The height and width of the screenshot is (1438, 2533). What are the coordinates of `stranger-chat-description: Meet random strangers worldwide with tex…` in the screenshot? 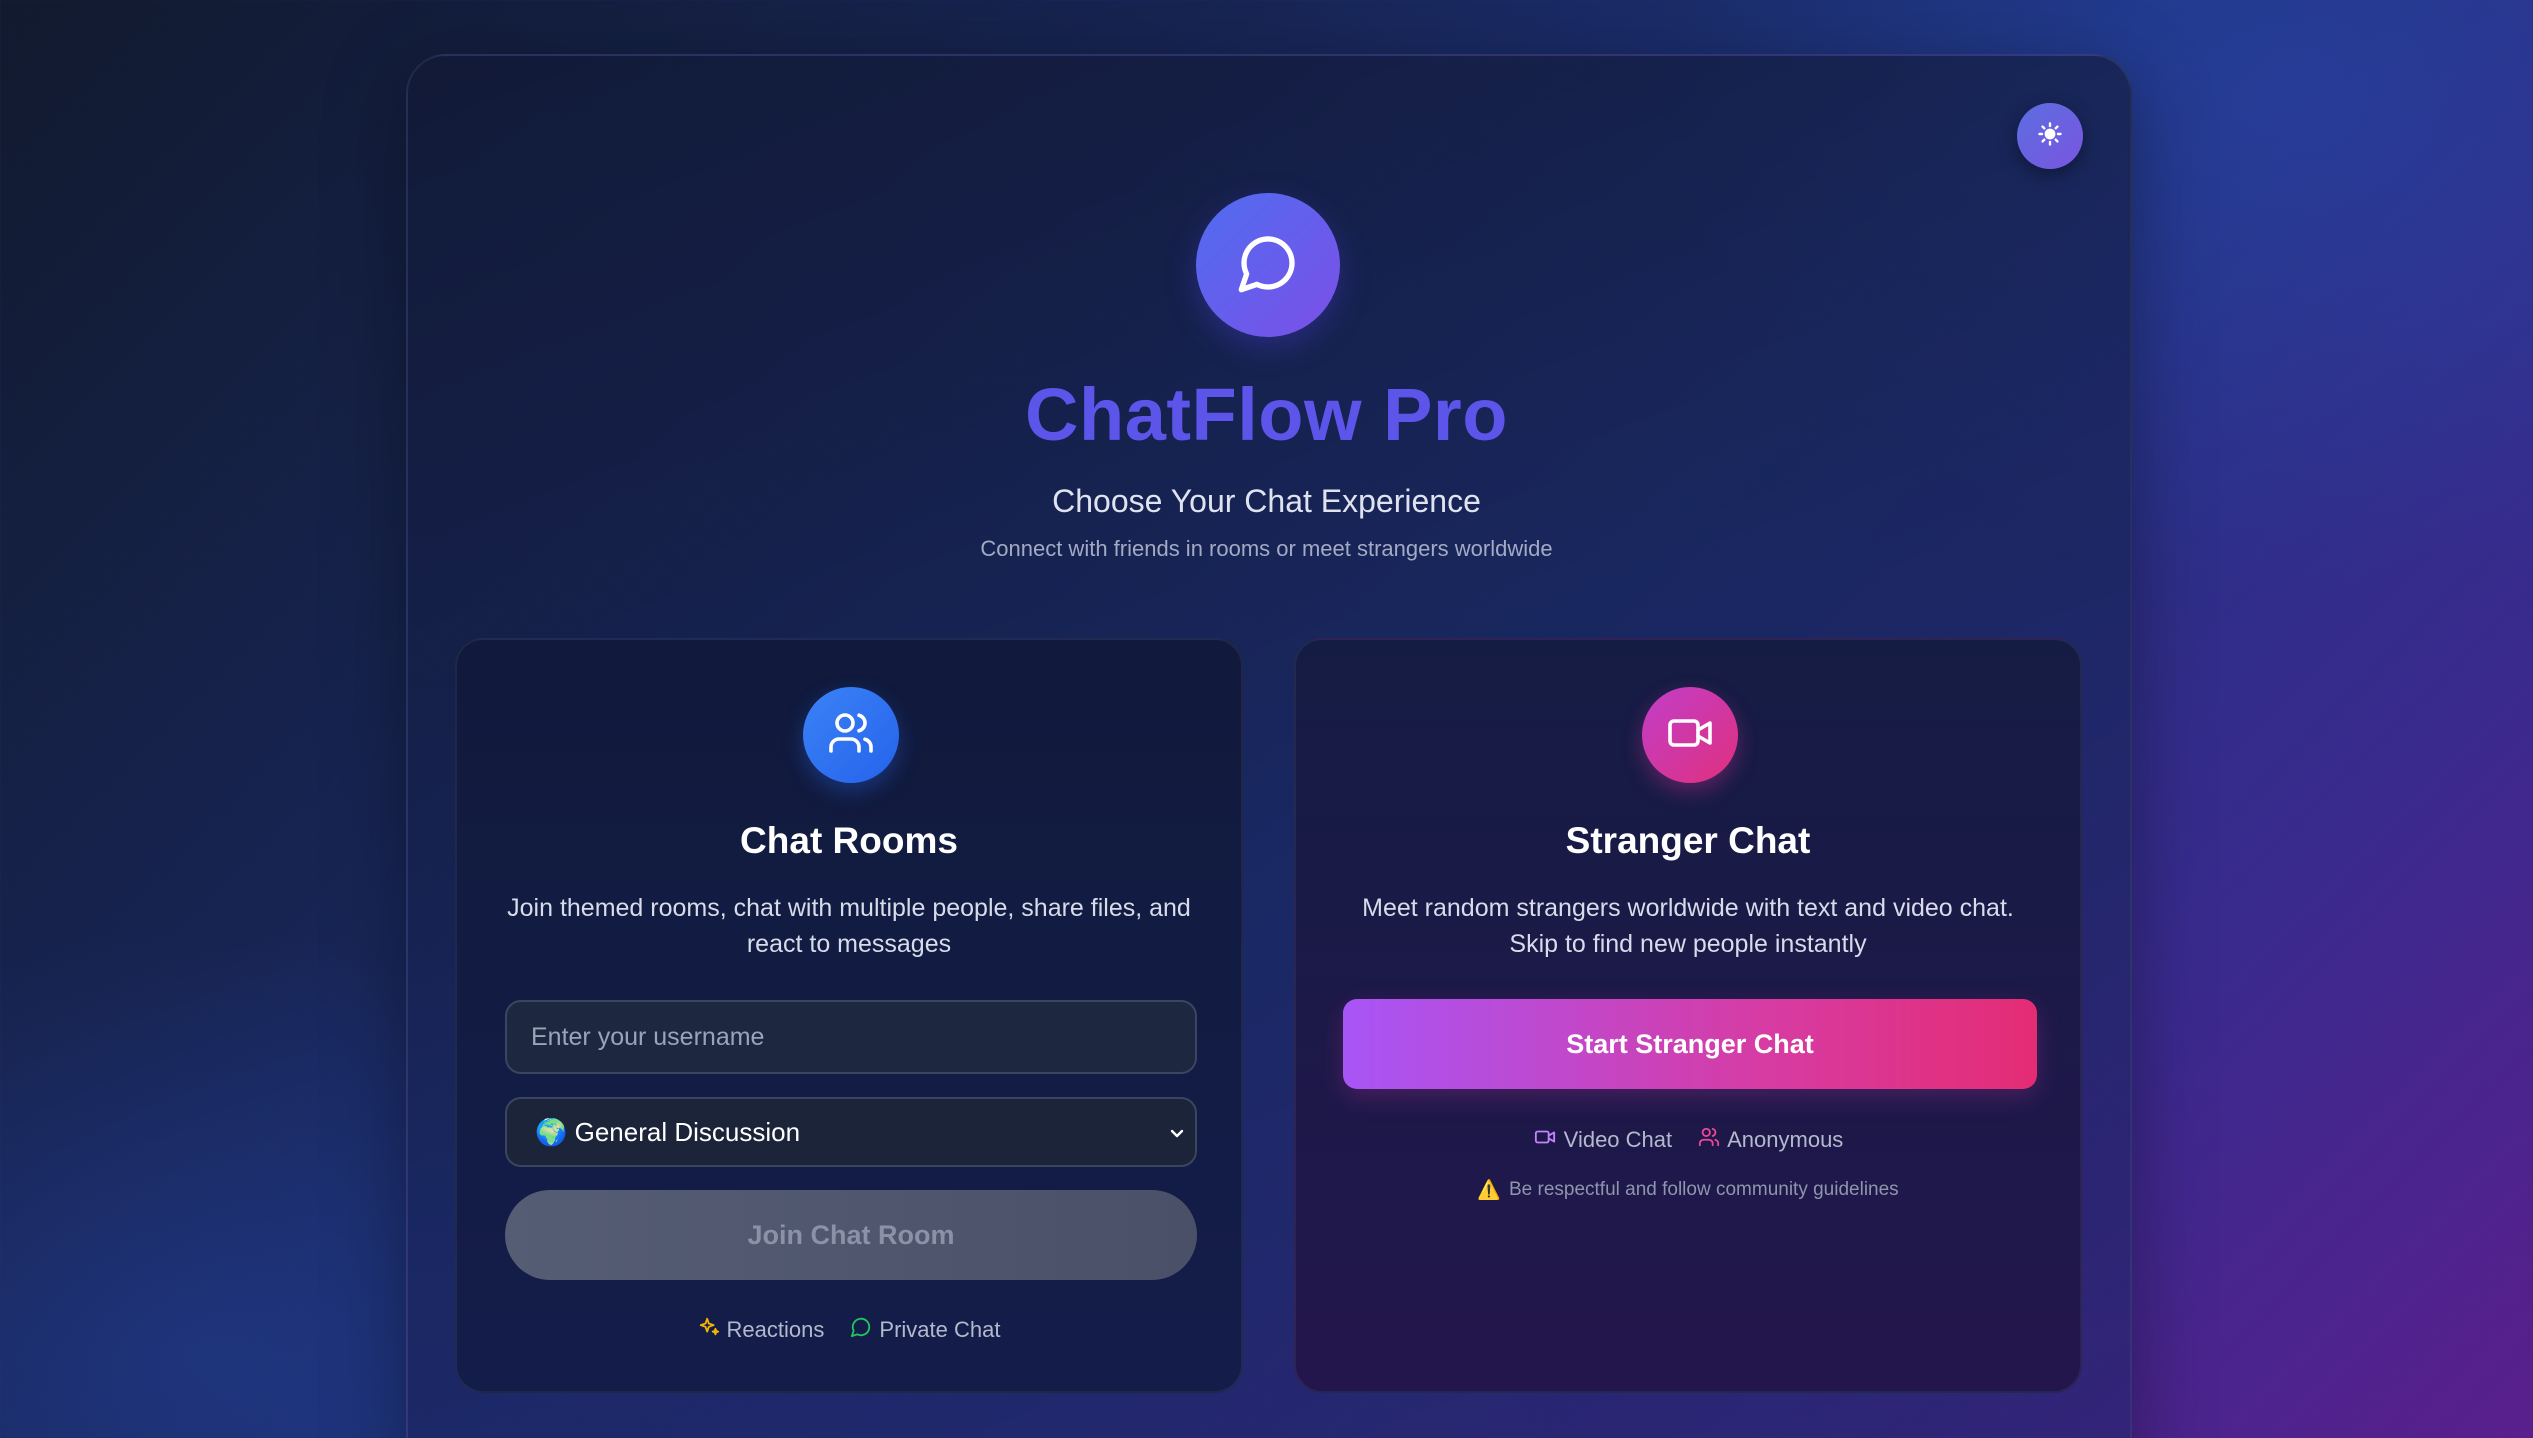 It's located at (1688, 926).